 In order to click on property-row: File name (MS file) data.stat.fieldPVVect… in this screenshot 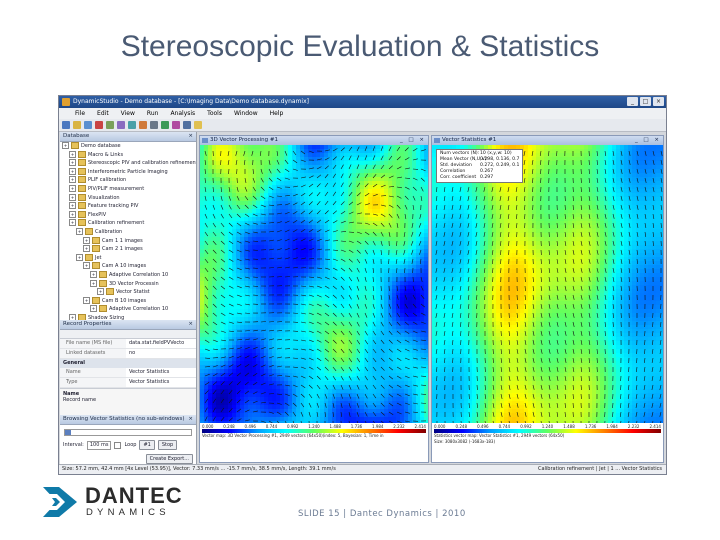, I will do `click(128, 344)`.